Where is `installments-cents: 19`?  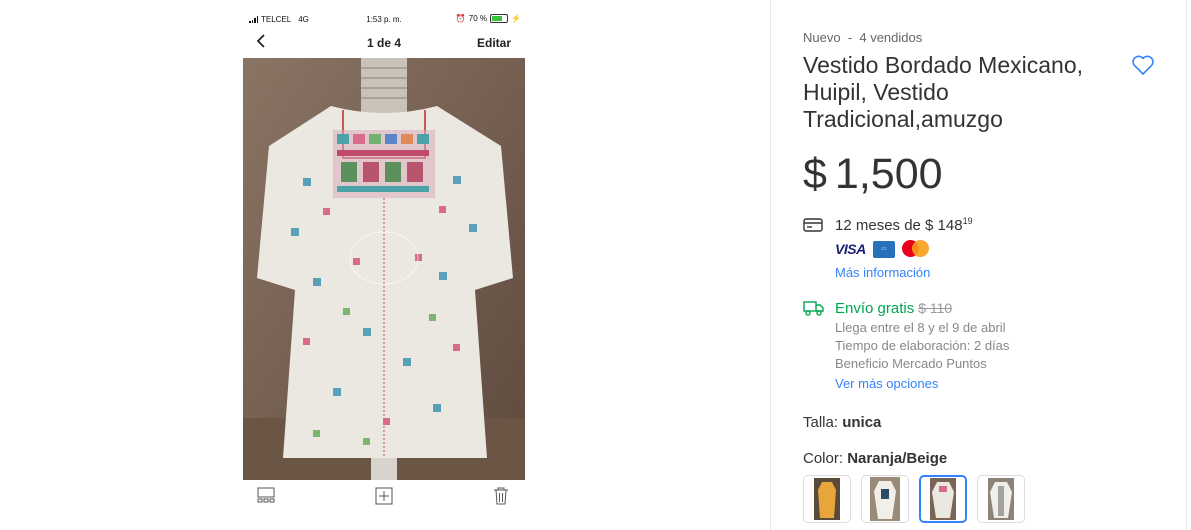
installments-cents: 19 is located at coordinates (967, 221).